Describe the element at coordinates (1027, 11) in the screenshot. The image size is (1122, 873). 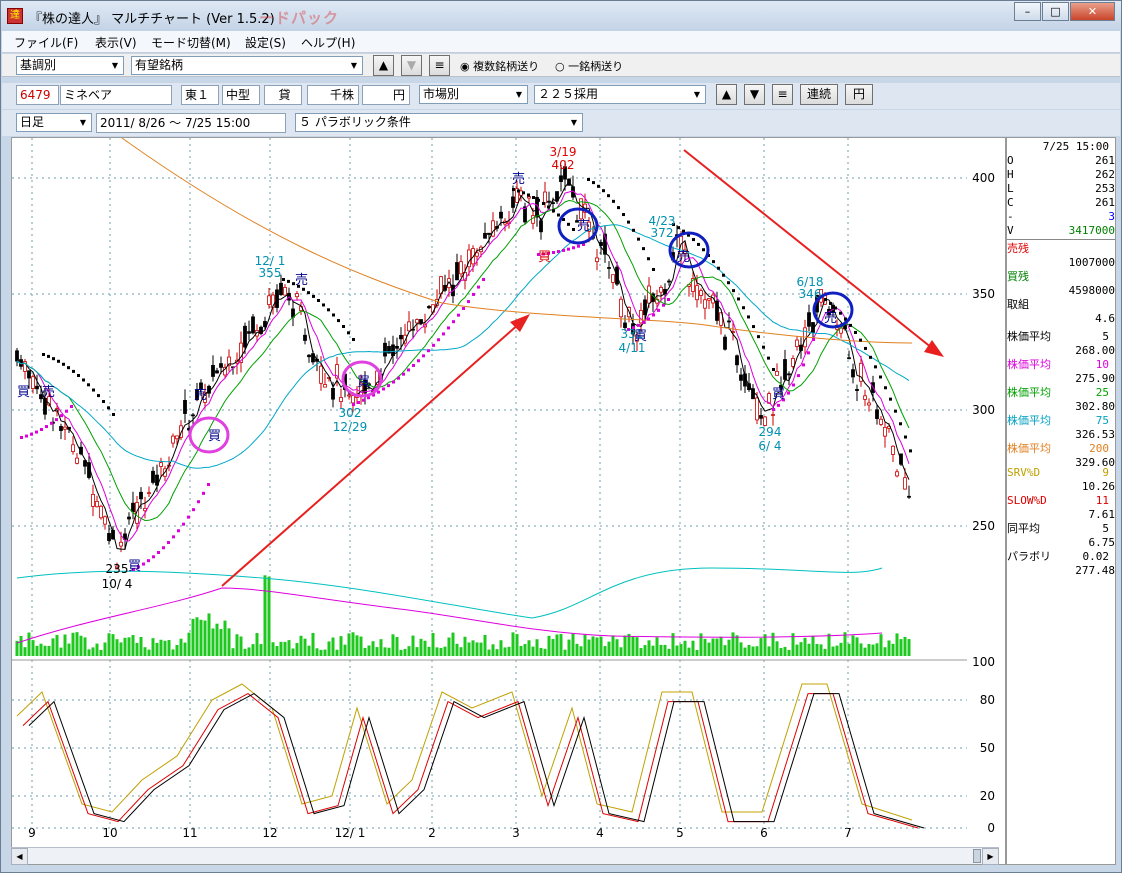
I see `minimize-button: –` at that location.